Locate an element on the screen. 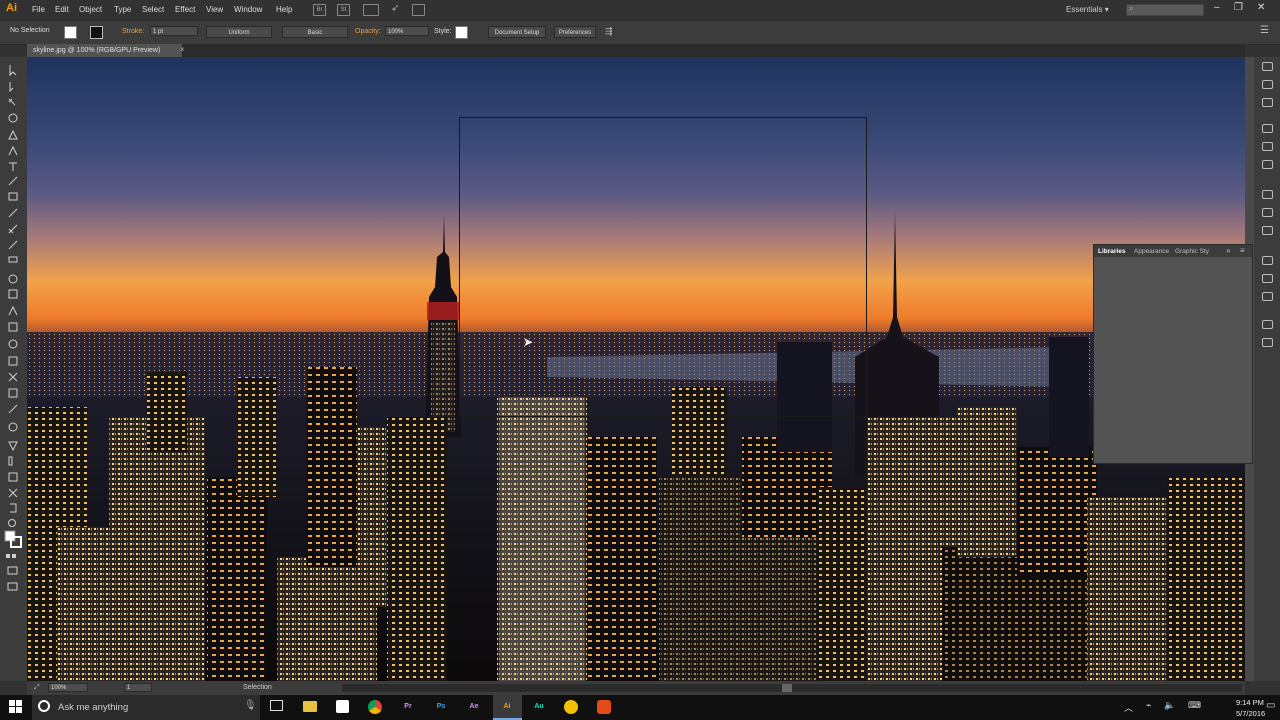 The image size is (1280, 720). app-red-icon is located at coordinates (604, 707).